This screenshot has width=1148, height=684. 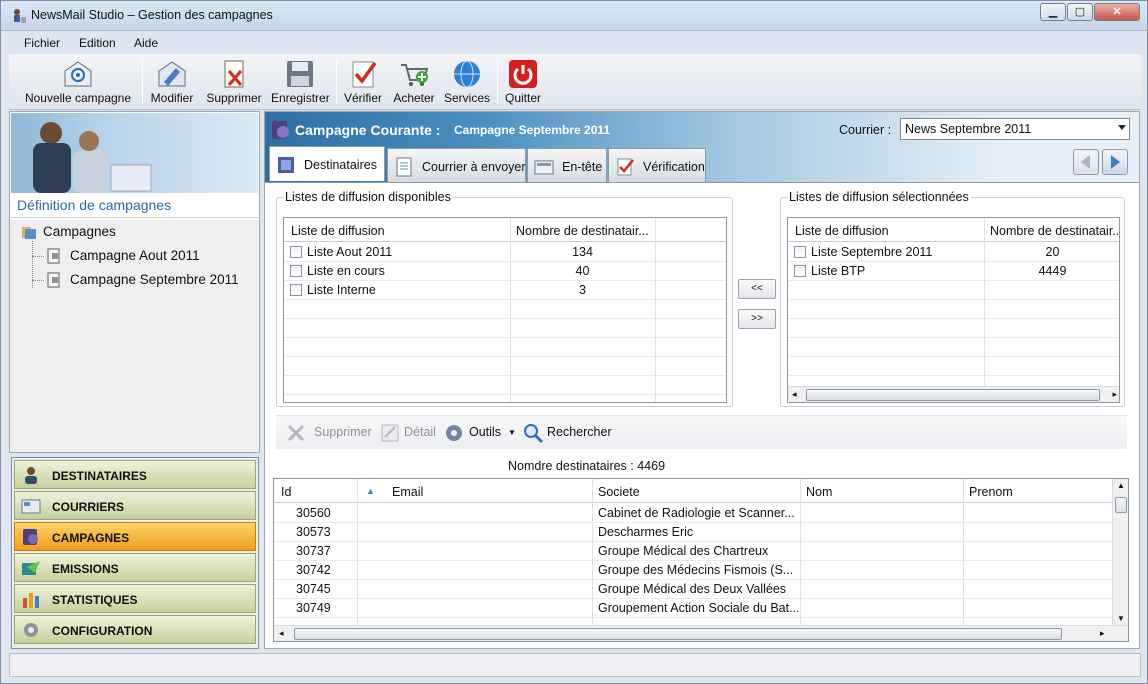 What do you see at coordinates (534, 434) in the screenshot?
I see `search-icon` at bounding box center [534, 434].